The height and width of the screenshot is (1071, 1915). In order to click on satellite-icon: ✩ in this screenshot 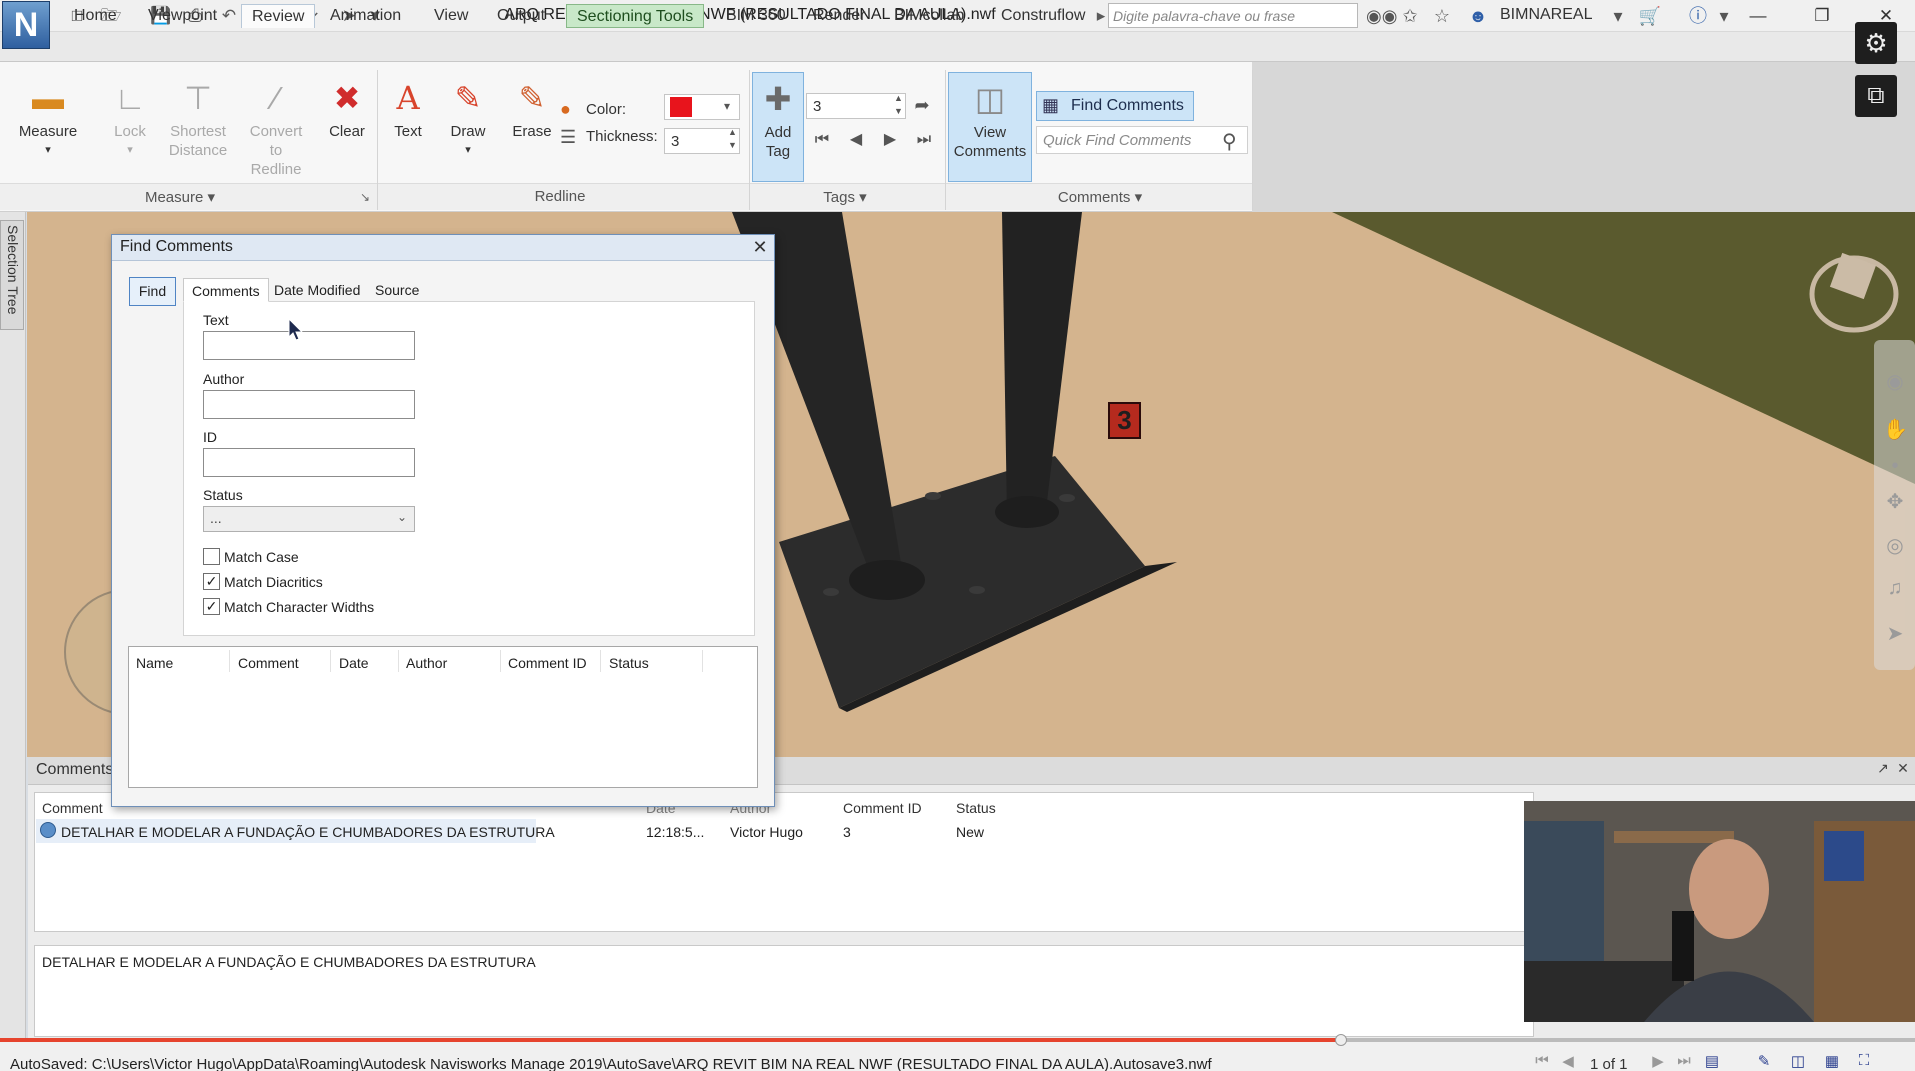, I will do `click(1410, 16)`.